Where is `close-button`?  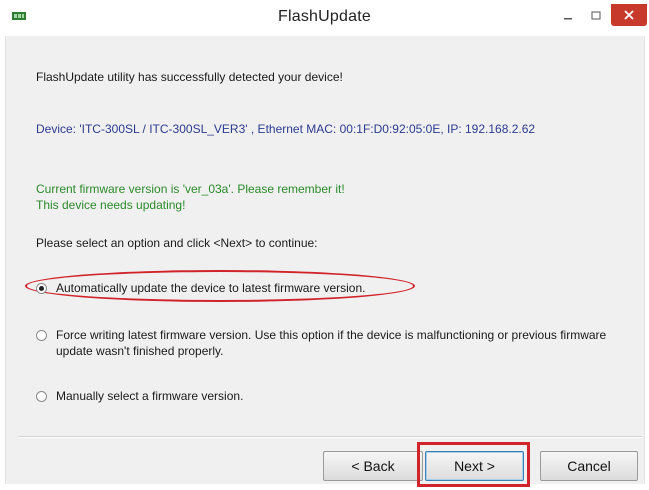
close-button is located at coordinates (629, 15).